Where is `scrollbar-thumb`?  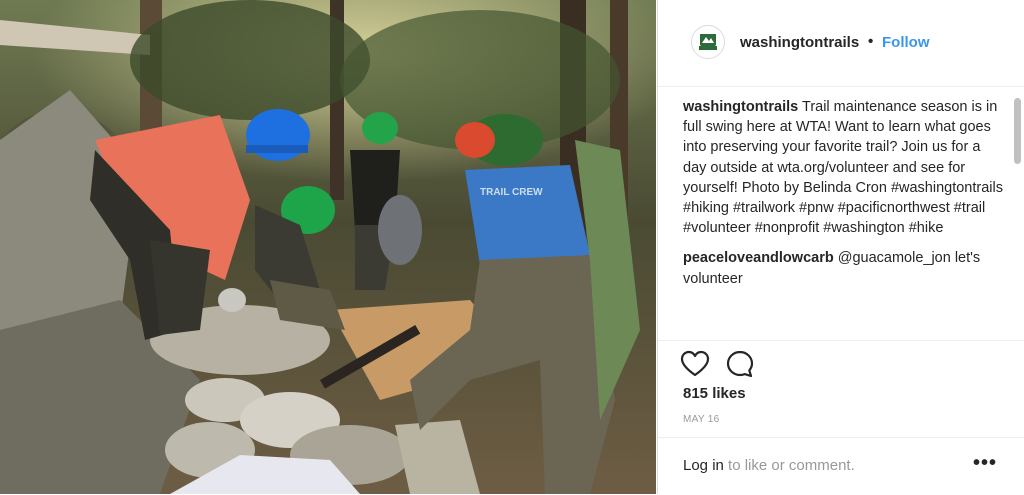
scrollbar-thumb is located at coordinates (1017, 131).